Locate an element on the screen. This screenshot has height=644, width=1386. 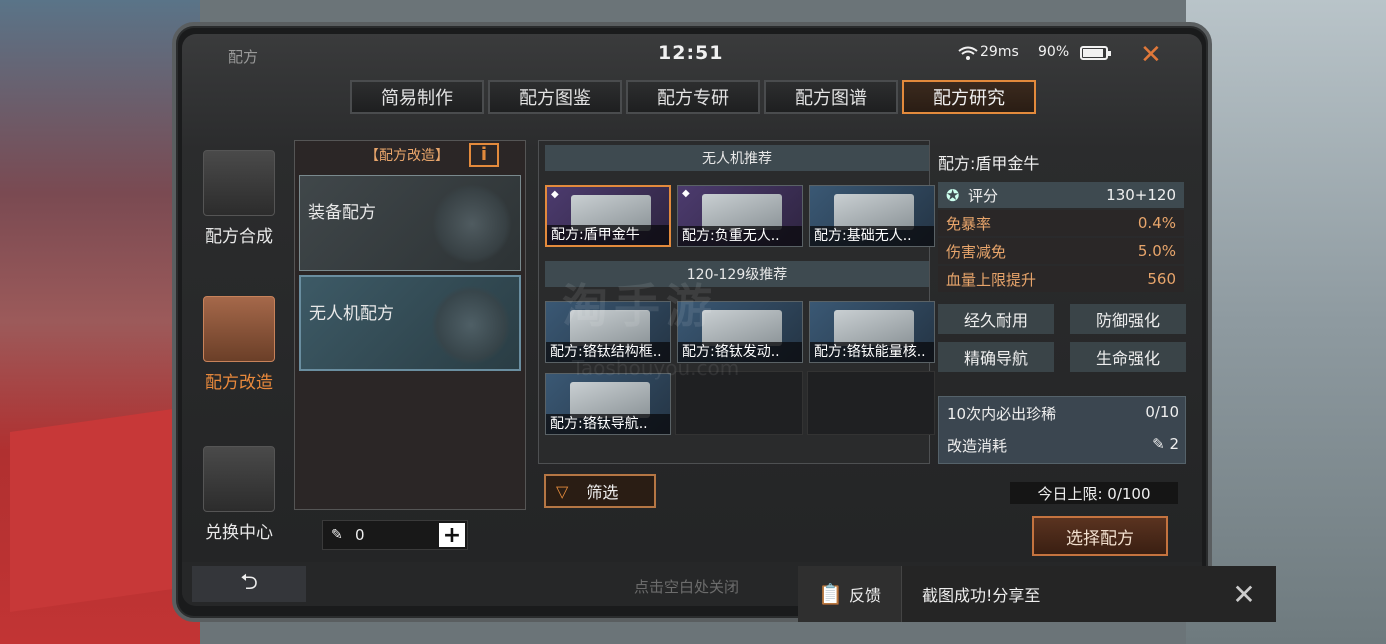
trait-tag: 精确导航 is located at coordinates (996, 357).